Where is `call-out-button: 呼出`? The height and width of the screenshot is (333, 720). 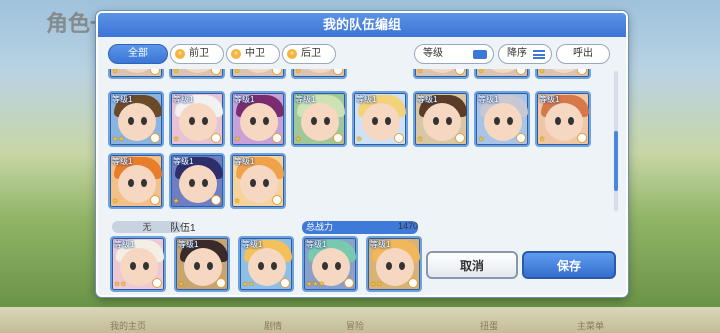 call-out-button: 呼出 is located at coordinates (583, 54).